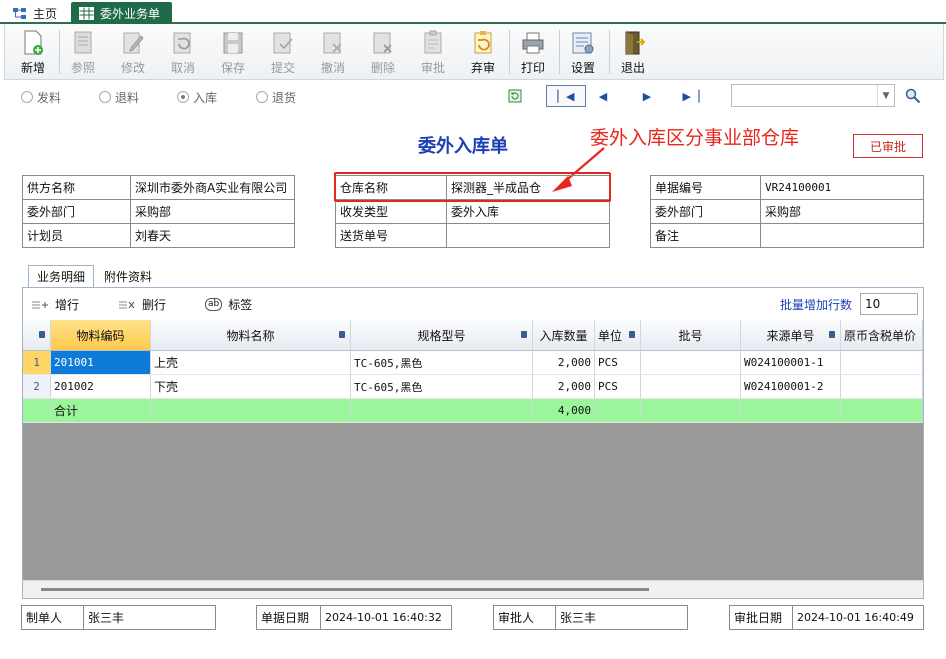  What do you see at coordinates (45, 13) in the screenshot?
I see `tab-home-label: 主页` at bounding box center [45, 13].